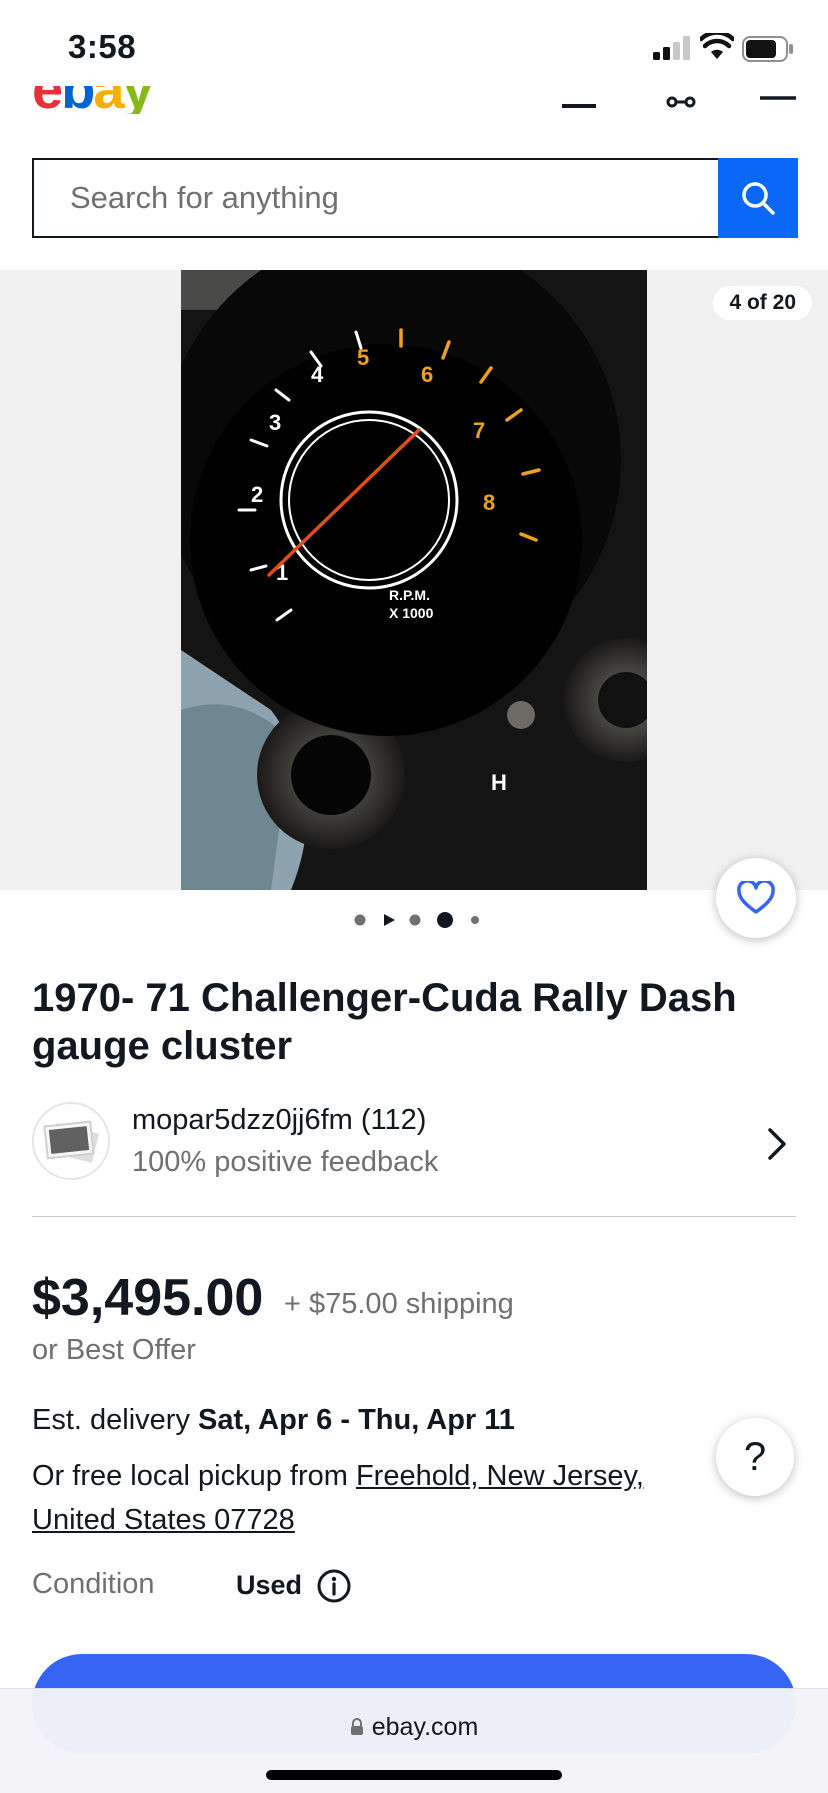  I want to click on help-button: ?, so click(755, 1457).